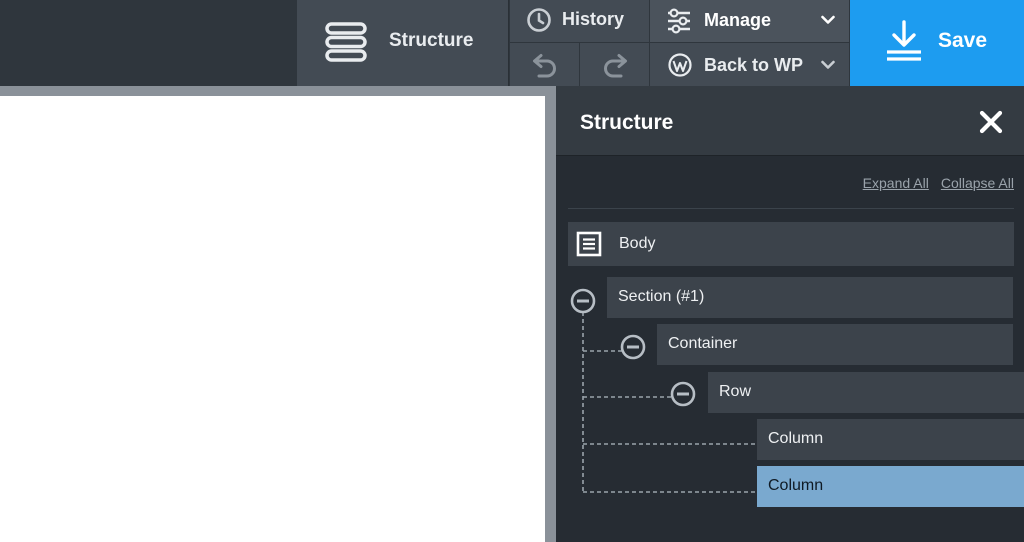 The width and height of the screenshot is (1024, 542). Describe the element at coordinates (680, 67) in the screenshot. I see `wordpress-icon` at that location.